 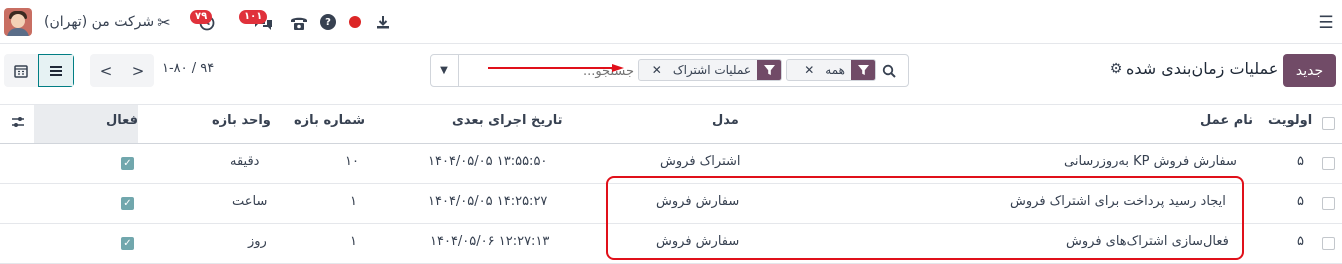 I want to click on phone-icon, so click(x=299, y=23).